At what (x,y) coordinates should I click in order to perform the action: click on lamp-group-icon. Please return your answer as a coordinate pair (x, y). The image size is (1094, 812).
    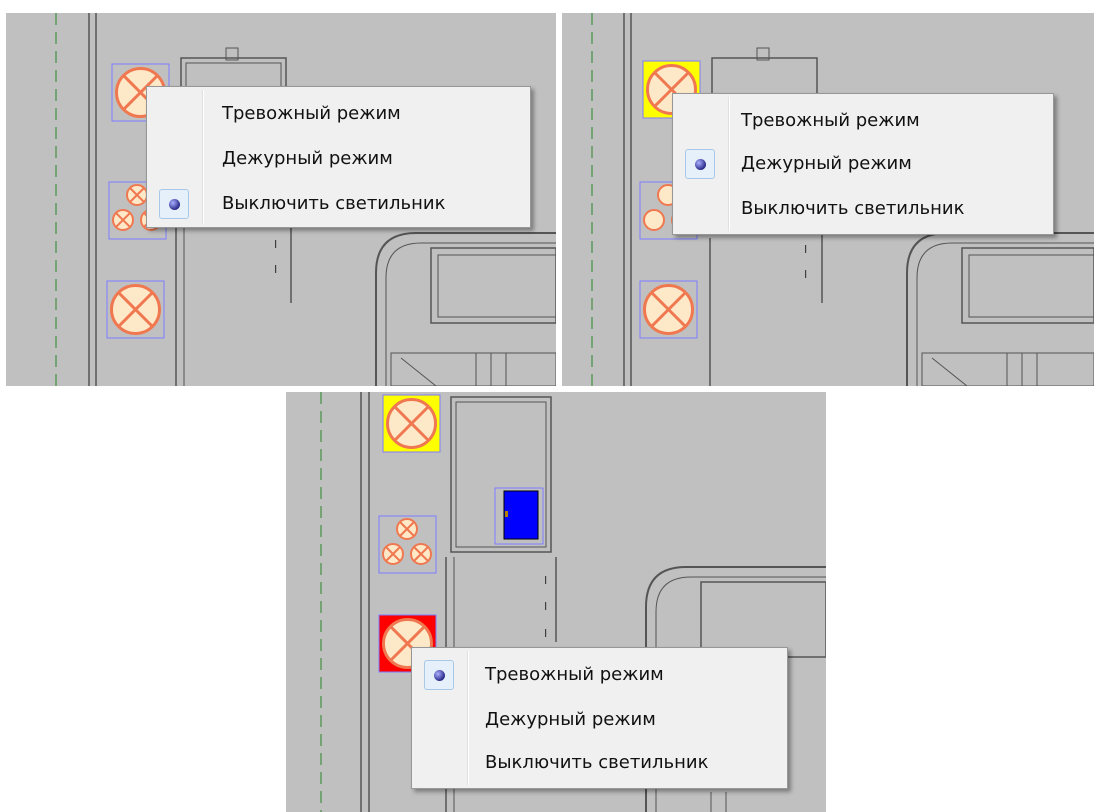
    Looking at the image, I should click on (408, 545).